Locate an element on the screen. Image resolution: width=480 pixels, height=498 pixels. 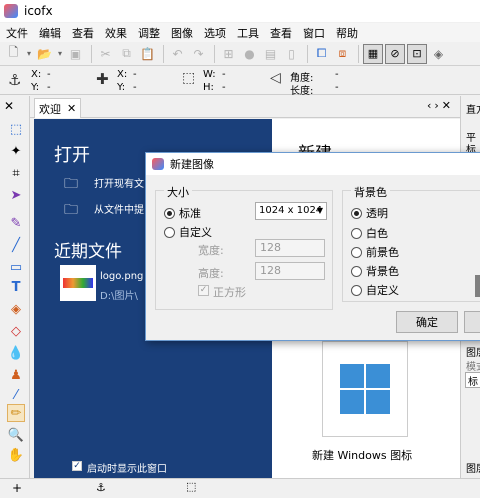
menu-image: 图像 is located at coordinates (182, 33).